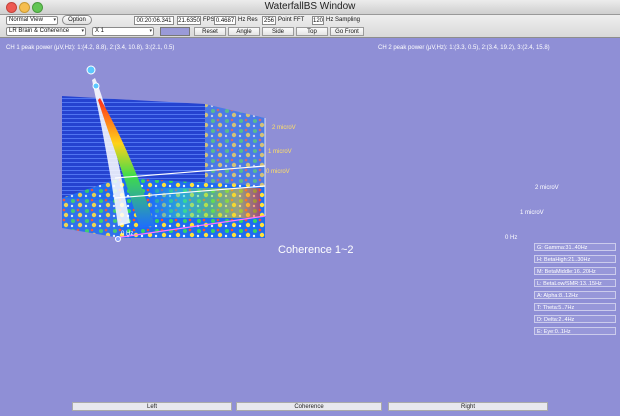 This screenshot has height=416, width=620. Describe the element at coordinates (343, 20) in the screenshot. I see `sampling-label: Hz Sampling` at that location.